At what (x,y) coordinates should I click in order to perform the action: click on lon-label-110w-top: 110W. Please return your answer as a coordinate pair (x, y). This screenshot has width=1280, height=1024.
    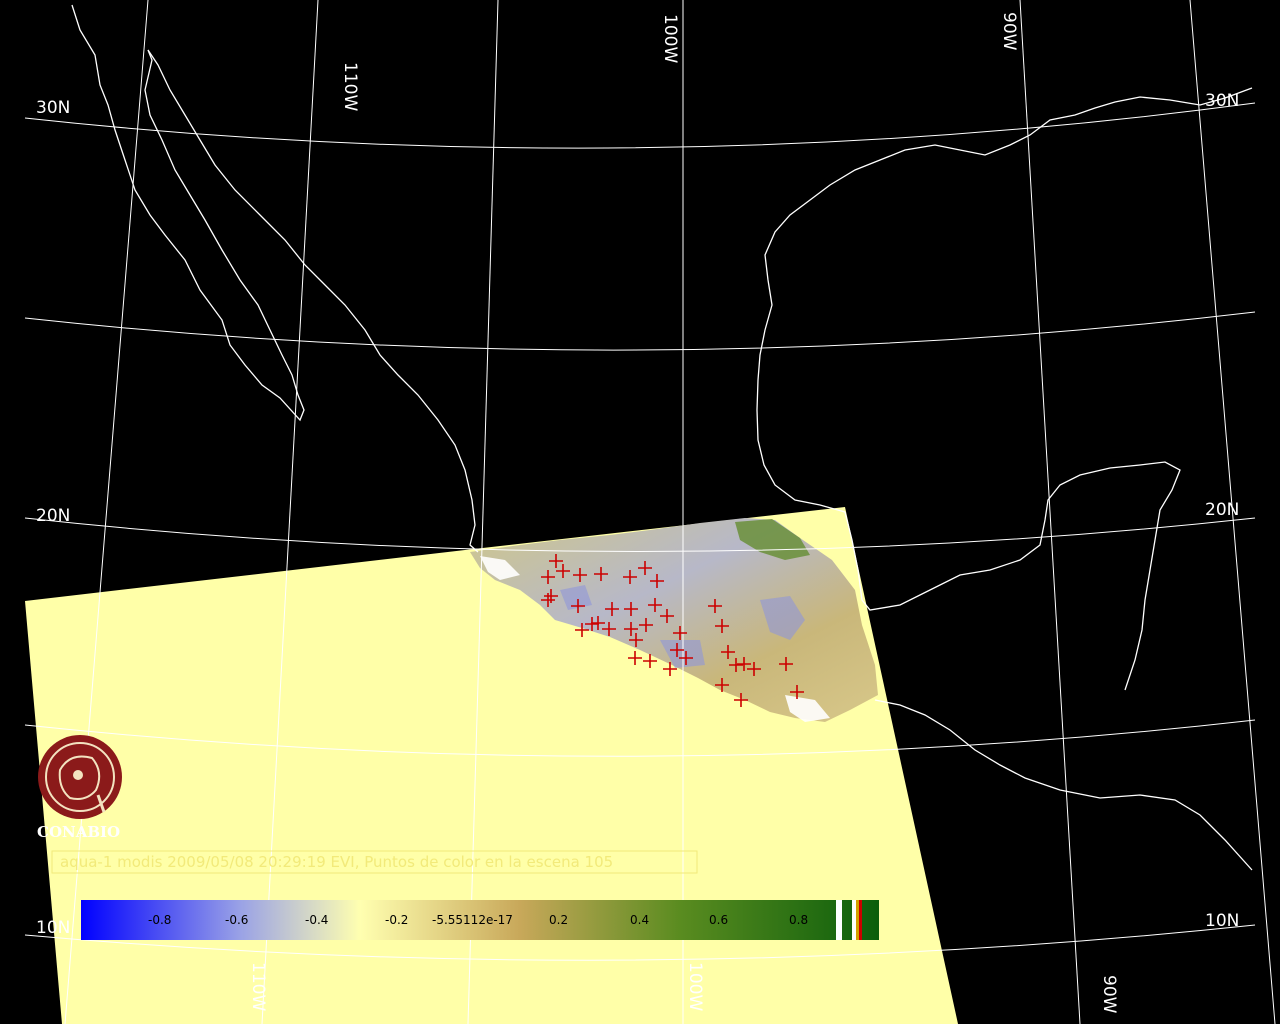
    Looking at the image, I should click on (350, 86).